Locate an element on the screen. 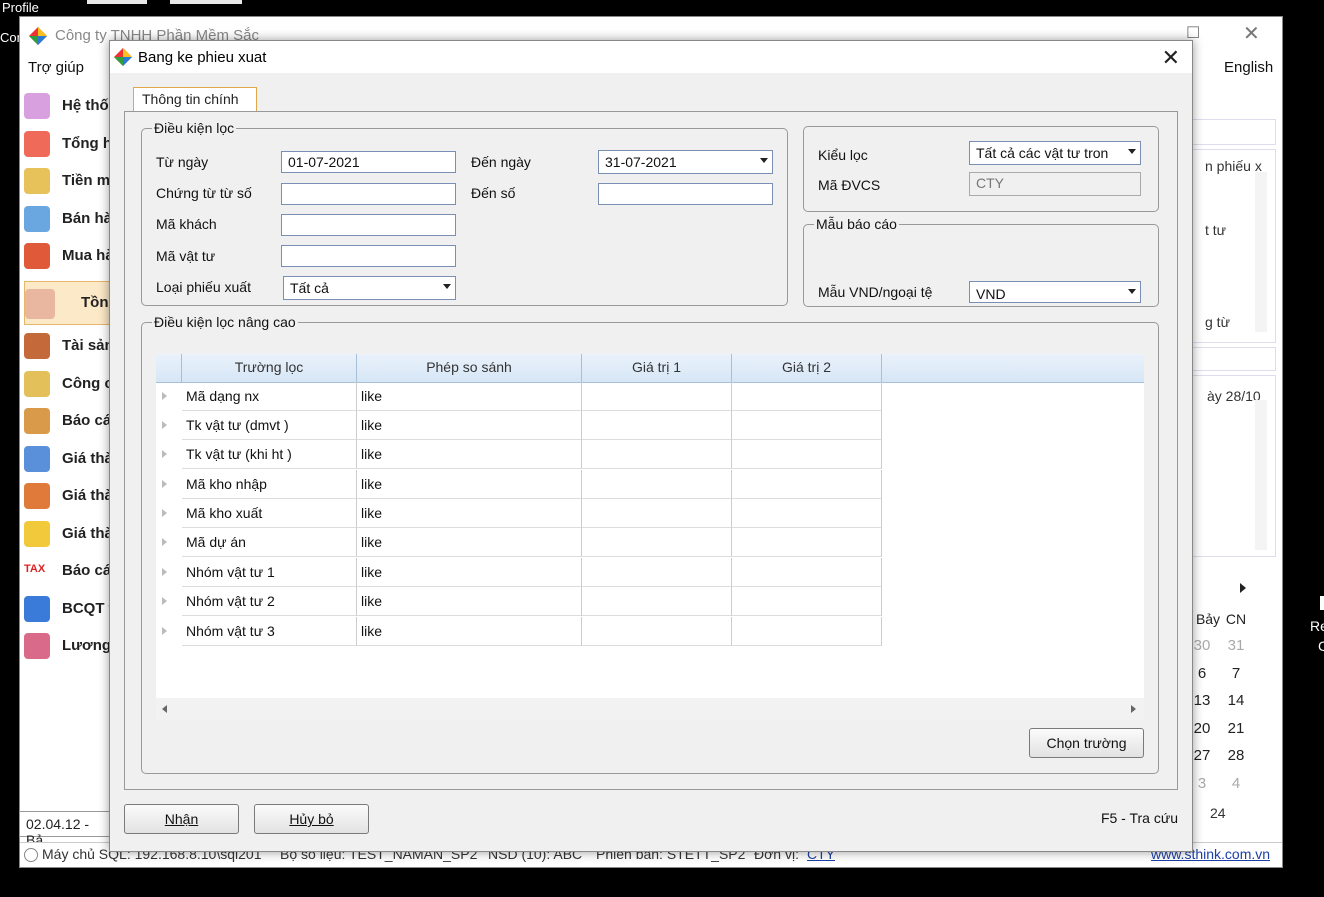  cal-day: 20 is located at coordinates (1202, 728).